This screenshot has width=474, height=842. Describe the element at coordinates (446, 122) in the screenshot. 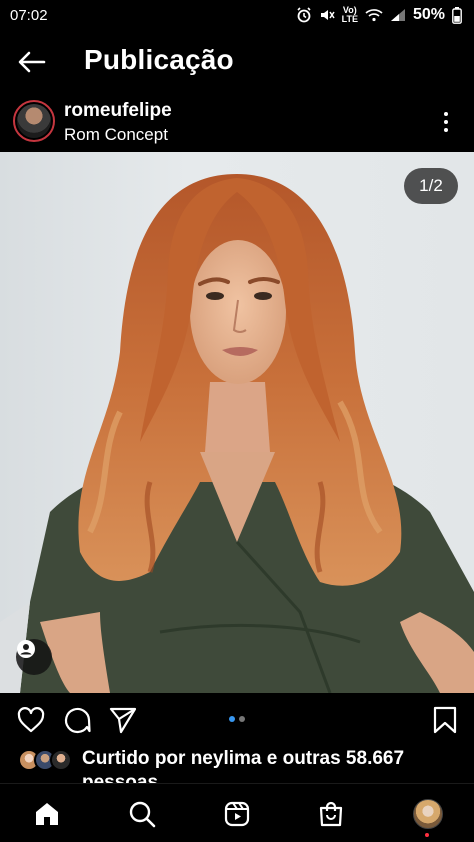

I see `more-options-icon` at that location.